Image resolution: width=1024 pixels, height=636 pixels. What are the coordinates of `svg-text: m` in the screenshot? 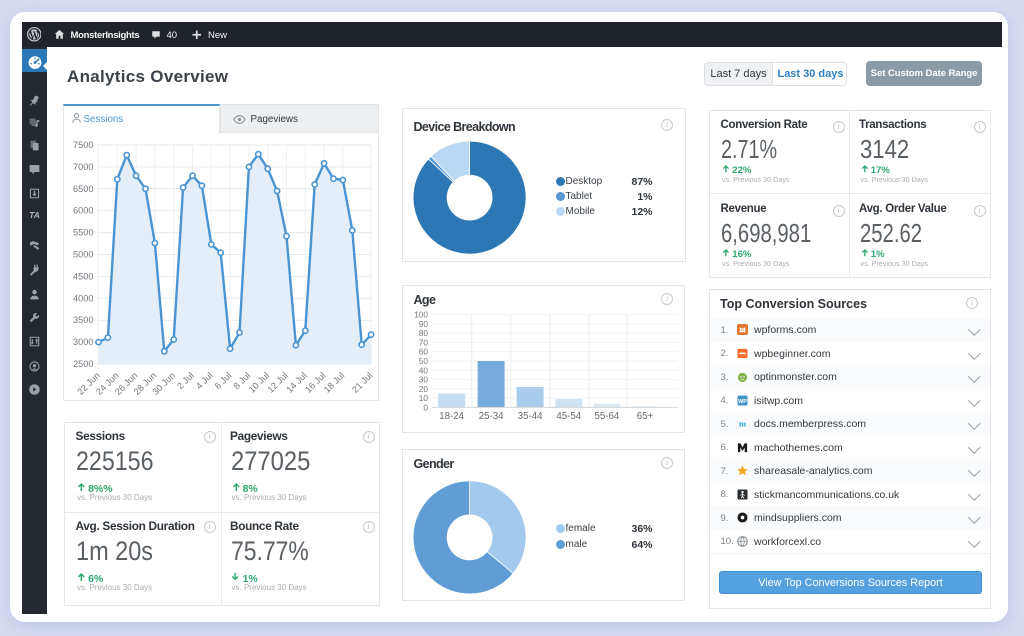 It's located at (742, 424).